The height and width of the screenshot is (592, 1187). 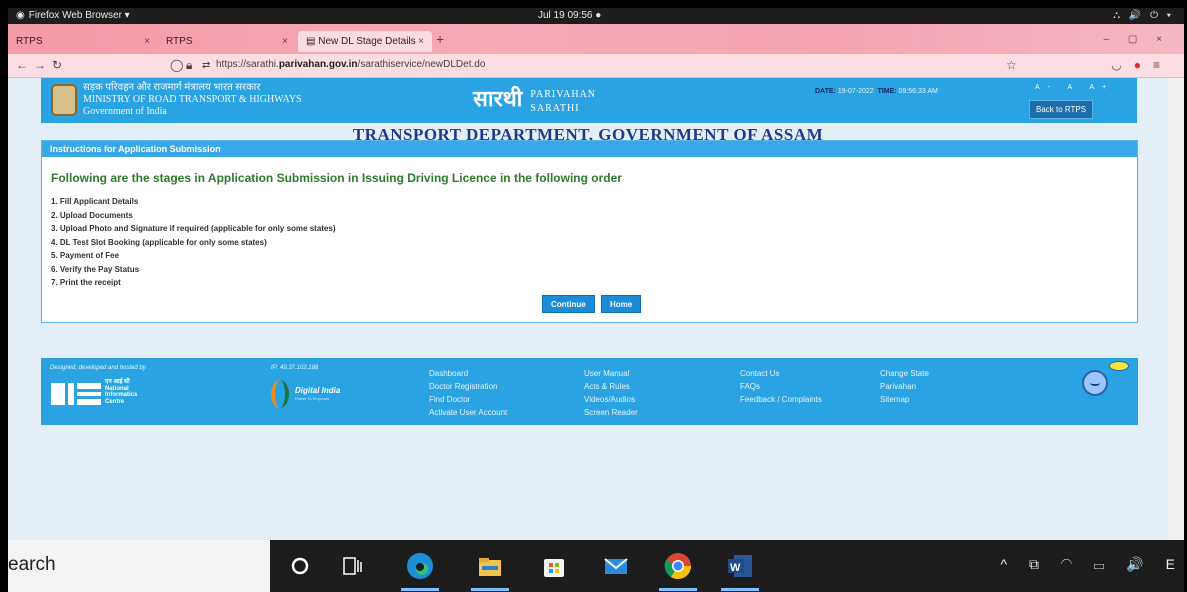 What do you see at coordinates (83, 41) in the screenshot?
I see `tab-rtps-1: RTPS ×` at bounding box center [83, 41].